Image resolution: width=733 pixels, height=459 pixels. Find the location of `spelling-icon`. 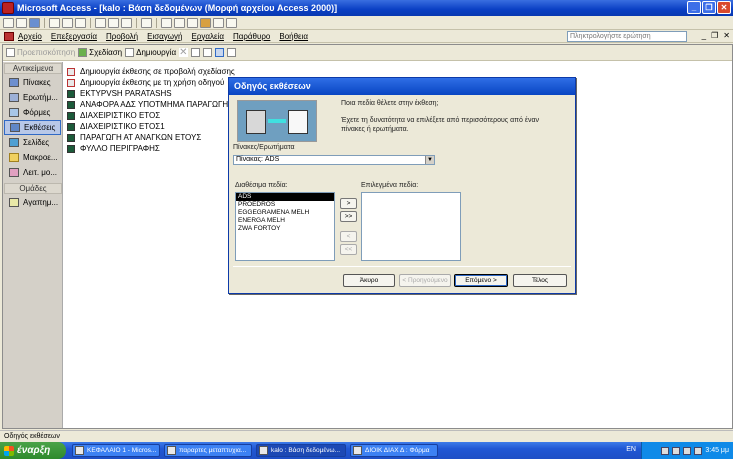

spelling-icon is located at coordinates (80, 22).